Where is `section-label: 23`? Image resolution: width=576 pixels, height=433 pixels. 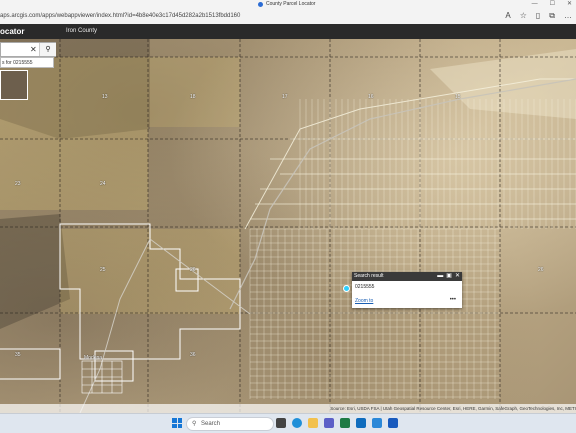 section-label: 23 is located at coordinates (18, 184).